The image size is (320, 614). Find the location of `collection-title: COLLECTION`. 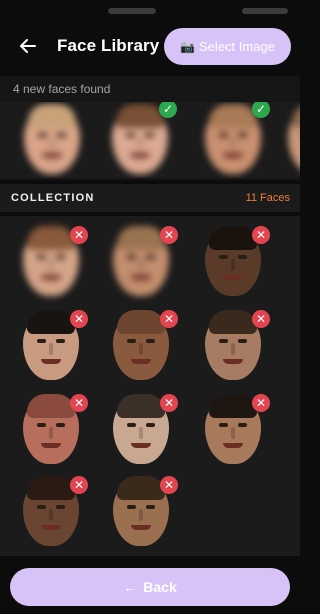

collection-title: COLLECTION is located at coordinates (53, 198).